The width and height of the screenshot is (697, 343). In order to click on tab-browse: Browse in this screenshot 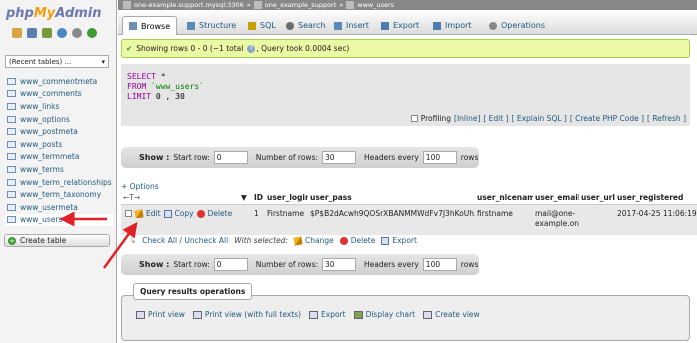, I will do `click(150, 25)`.